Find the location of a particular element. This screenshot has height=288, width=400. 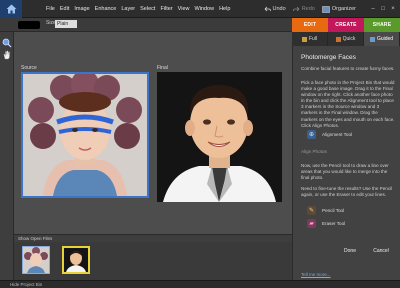

full-edit-icon is located at coordinates (304, 39).